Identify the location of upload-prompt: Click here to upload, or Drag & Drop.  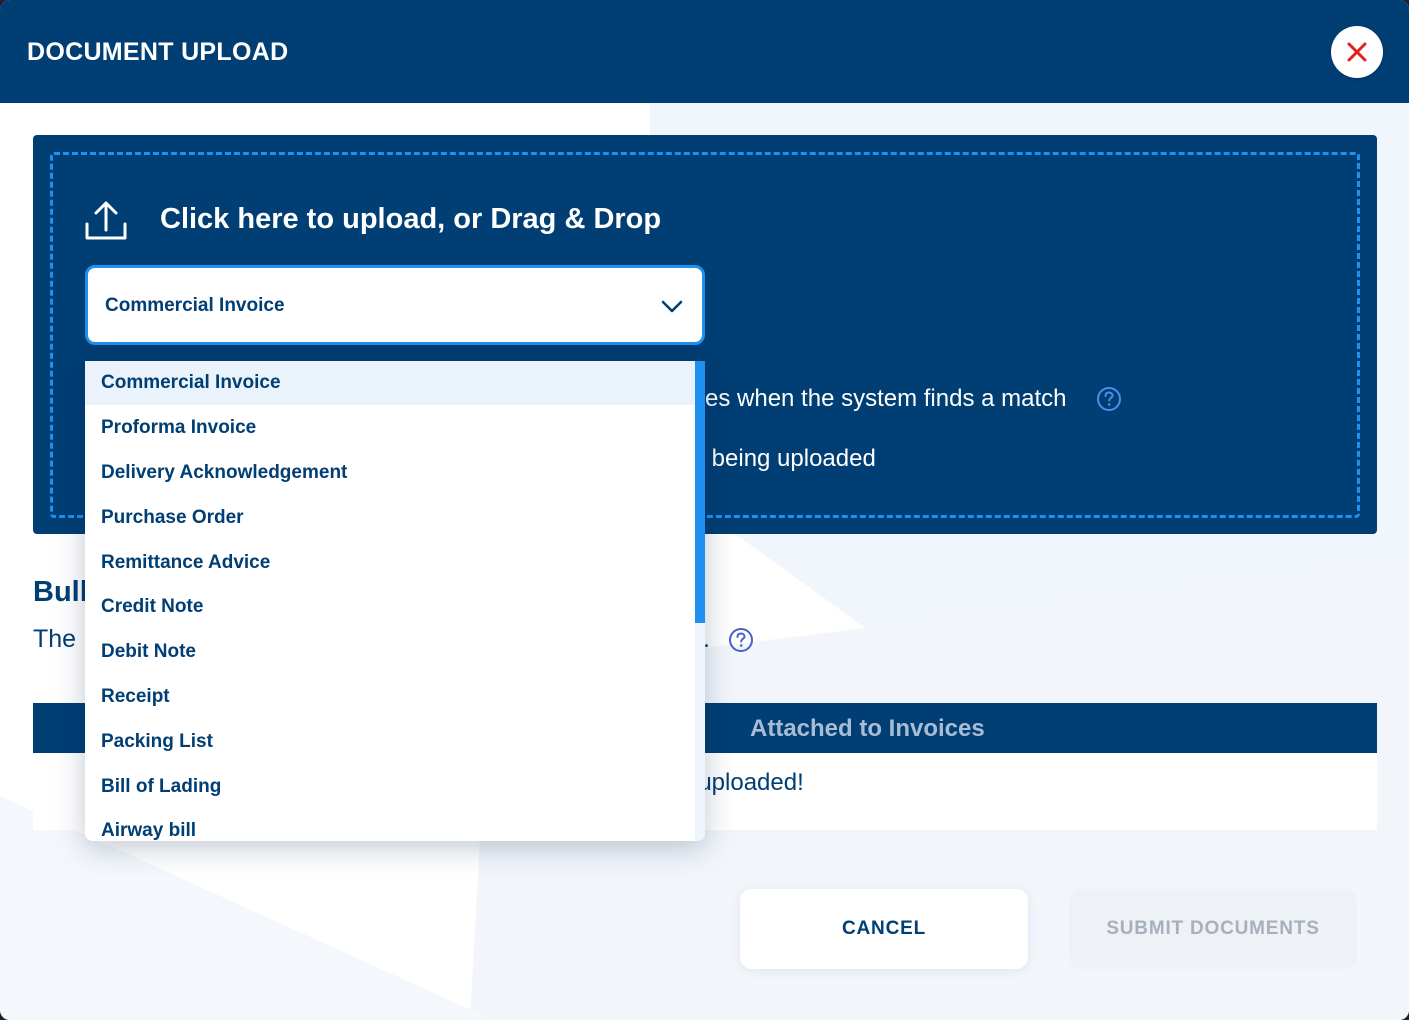
(410, 219).